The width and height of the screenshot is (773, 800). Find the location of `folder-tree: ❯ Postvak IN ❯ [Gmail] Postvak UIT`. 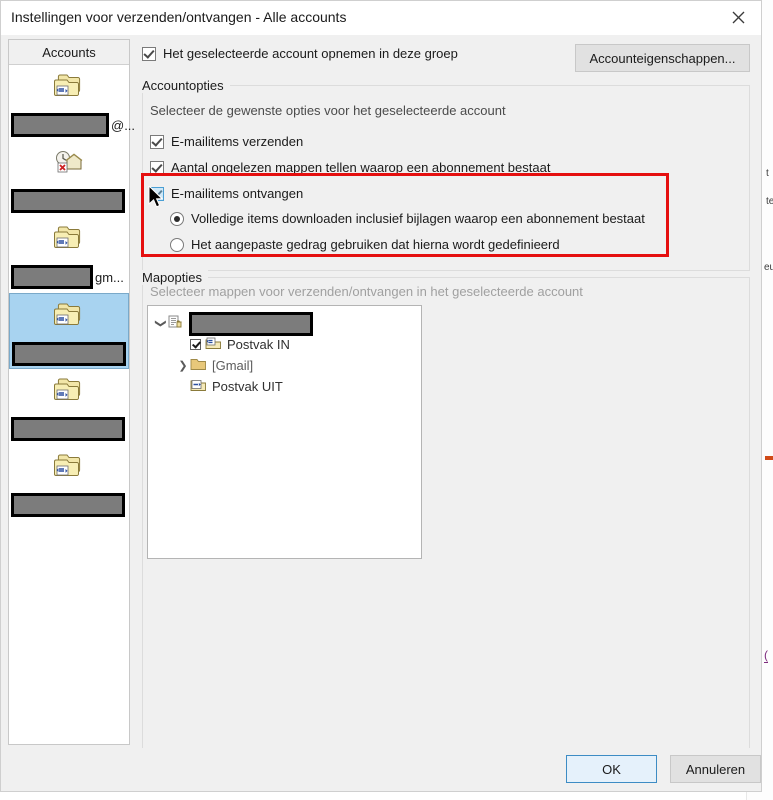

folder-tree: ❯ Postvak IN ❯ [Gmail] Postvak UIT is located at coordinates (284, 432).